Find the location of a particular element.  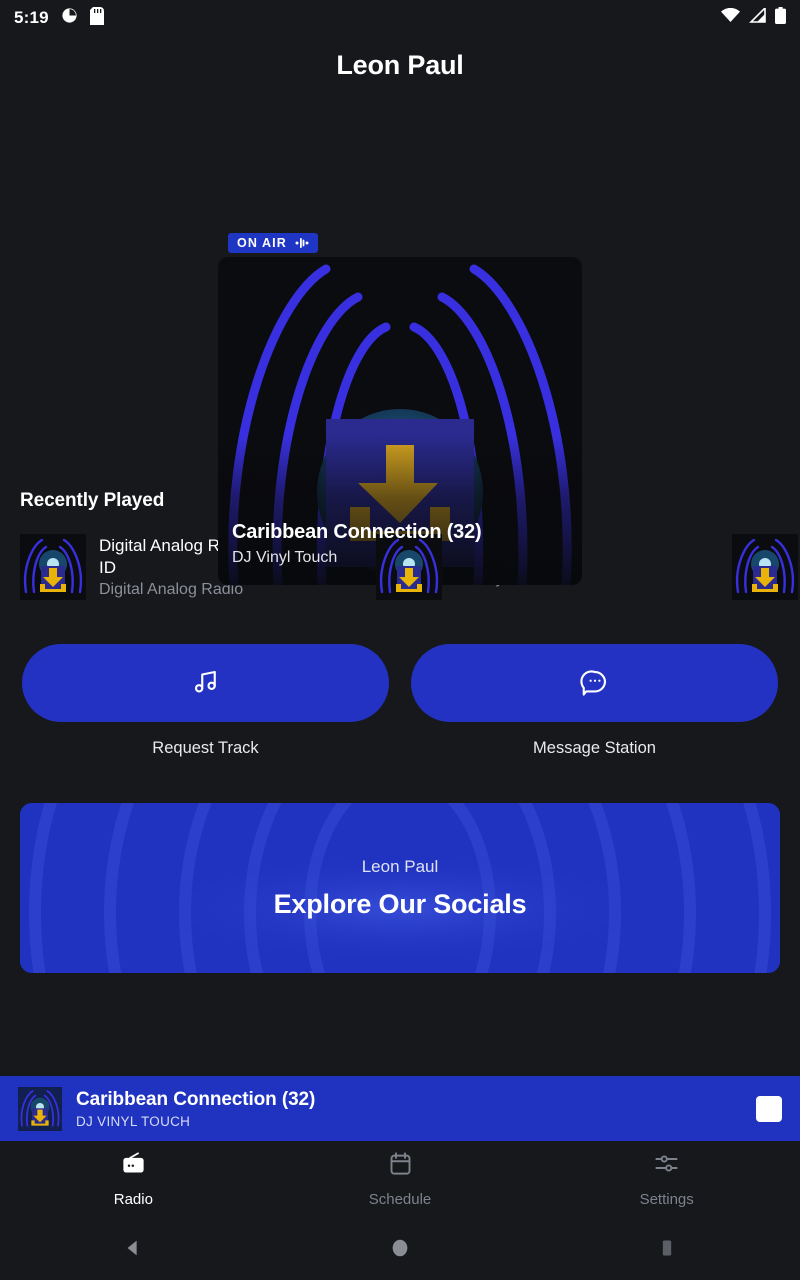

artwork-text: Caribbean Connection (32) DJ Vinyl Touch is located at coordinates (400, 544).